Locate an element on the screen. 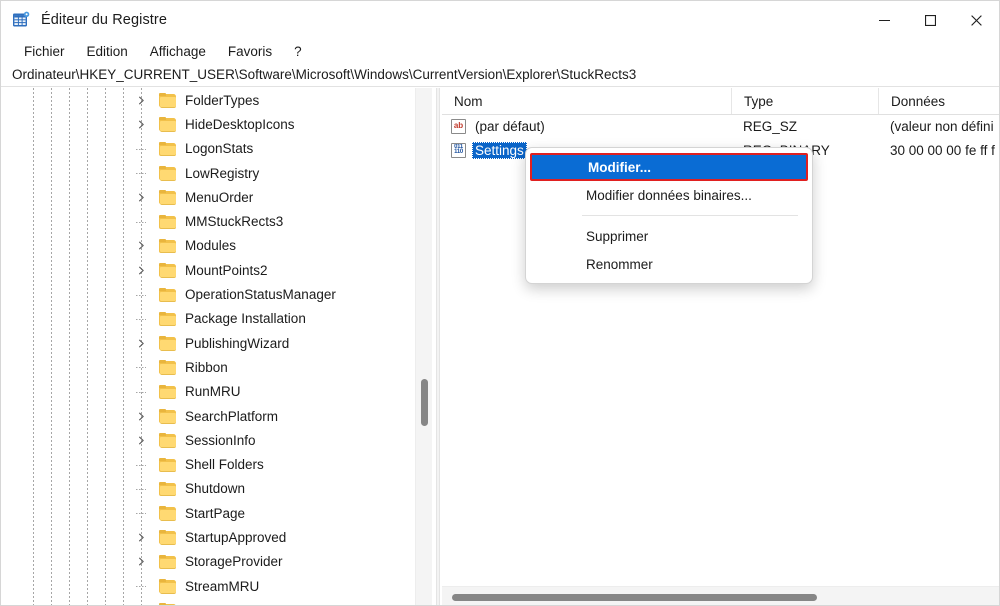 Image resolution: width=1000 pixels, height=606 pixels. tree-item-label: PublishingWizard is located at coordinates (237, 343).